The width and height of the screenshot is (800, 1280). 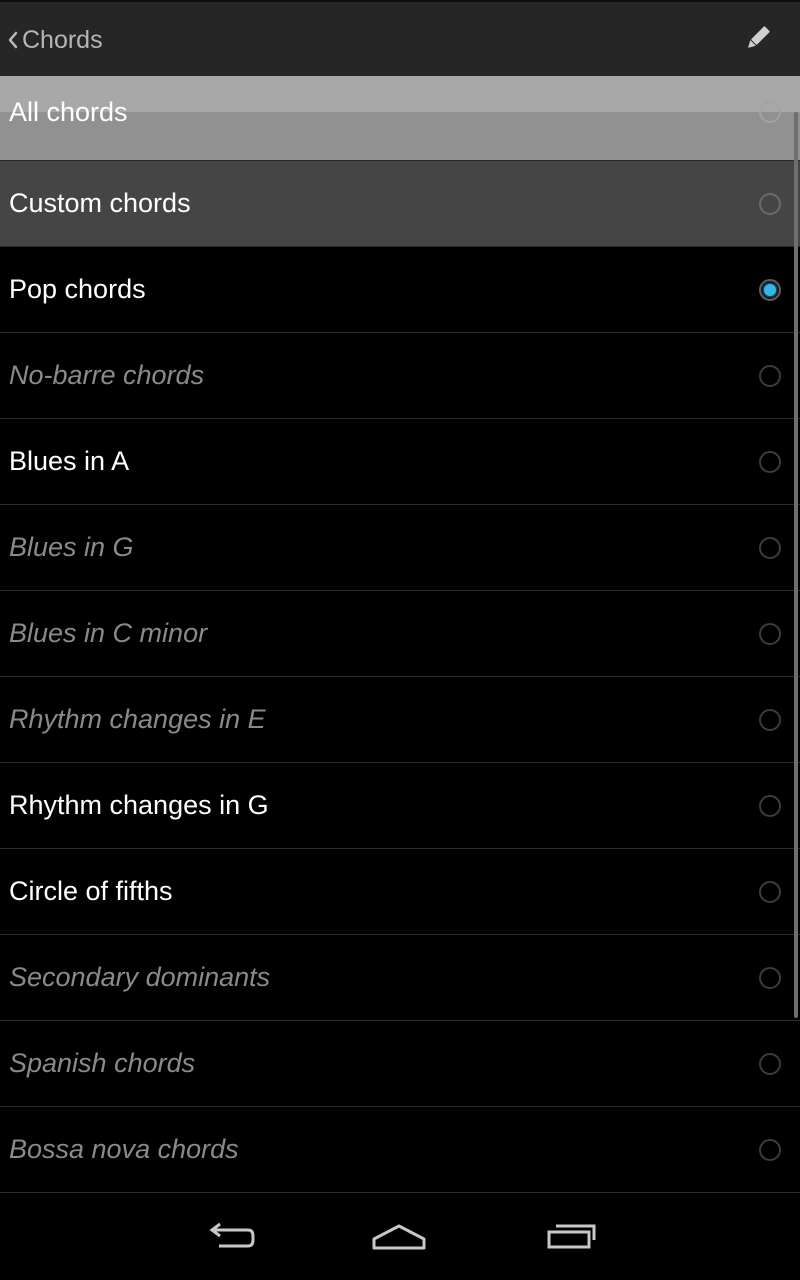 I want to click on chord-set-label: Pop chords, so click(x=77, y=289).